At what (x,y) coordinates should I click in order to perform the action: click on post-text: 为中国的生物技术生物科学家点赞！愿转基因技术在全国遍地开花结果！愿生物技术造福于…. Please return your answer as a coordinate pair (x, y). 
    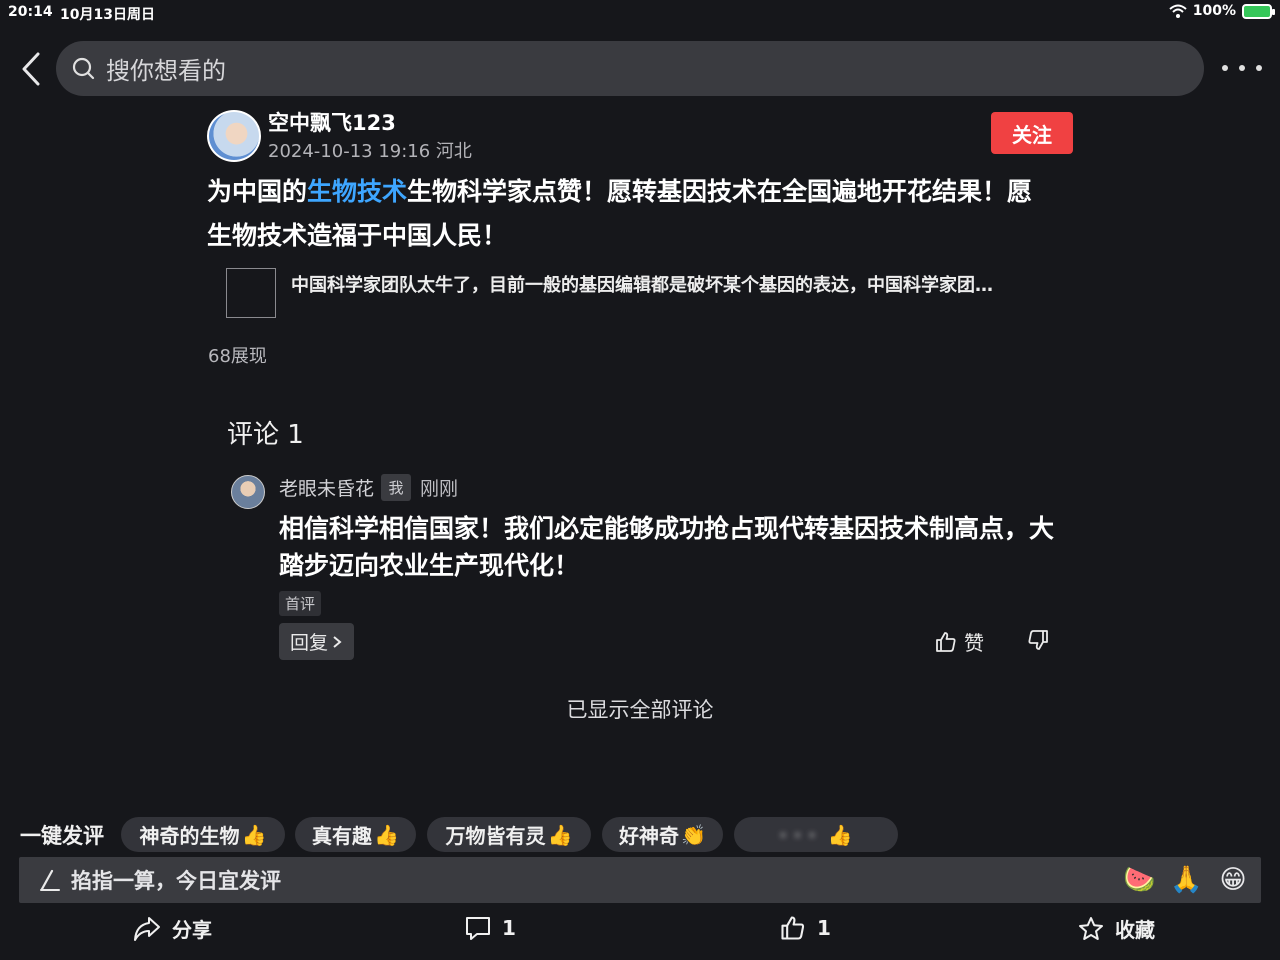
    Looking at the image, I should click on (632, 214).